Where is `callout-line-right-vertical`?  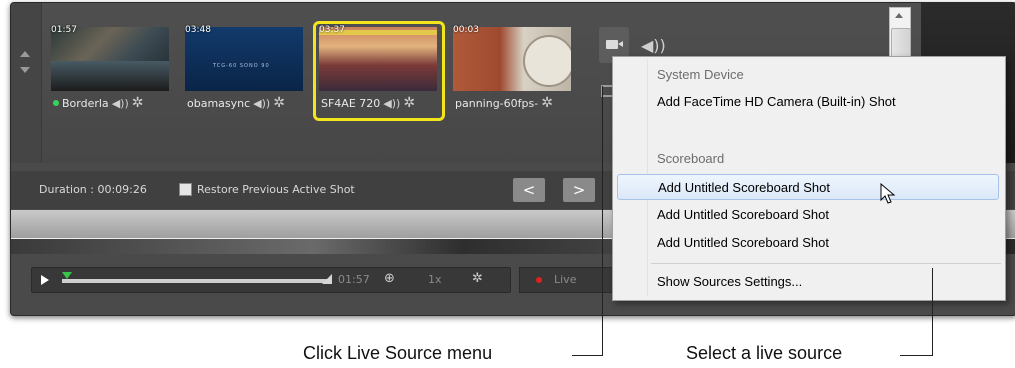
callout-line-right-vertical is located at coordinates (932, 312).